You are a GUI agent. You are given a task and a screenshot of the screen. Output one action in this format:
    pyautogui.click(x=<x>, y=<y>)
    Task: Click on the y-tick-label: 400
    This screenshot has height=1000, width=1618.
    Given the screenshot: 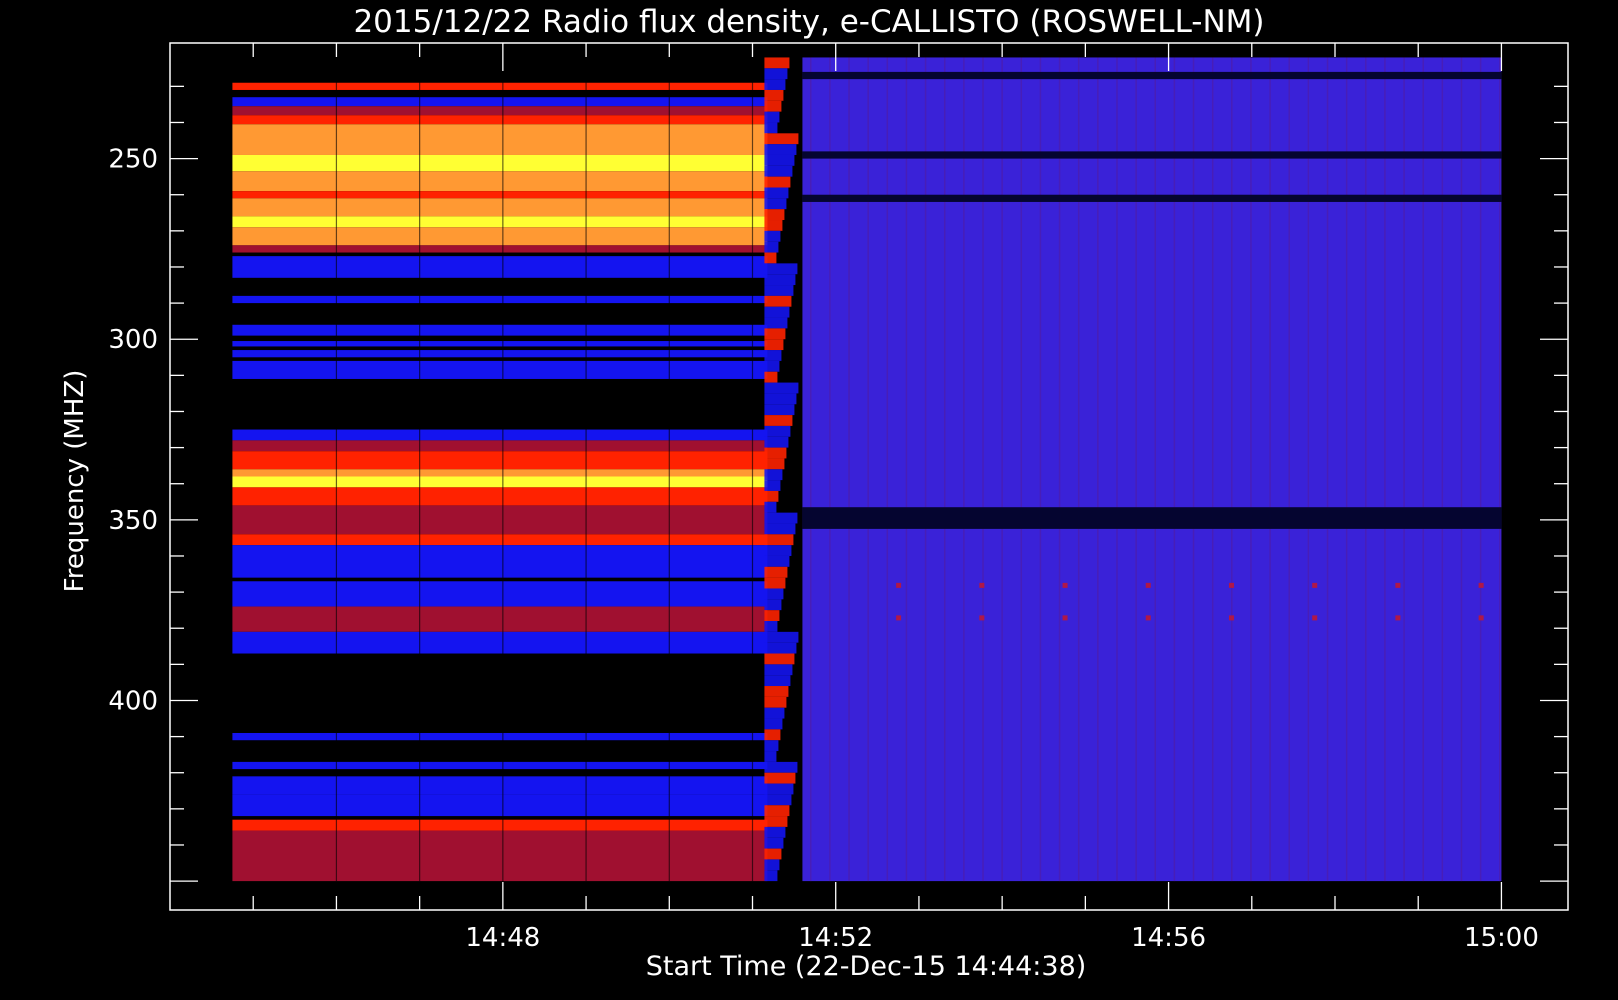 What is the action you would take?
    pyautogui.click(x=133, y=701)
    